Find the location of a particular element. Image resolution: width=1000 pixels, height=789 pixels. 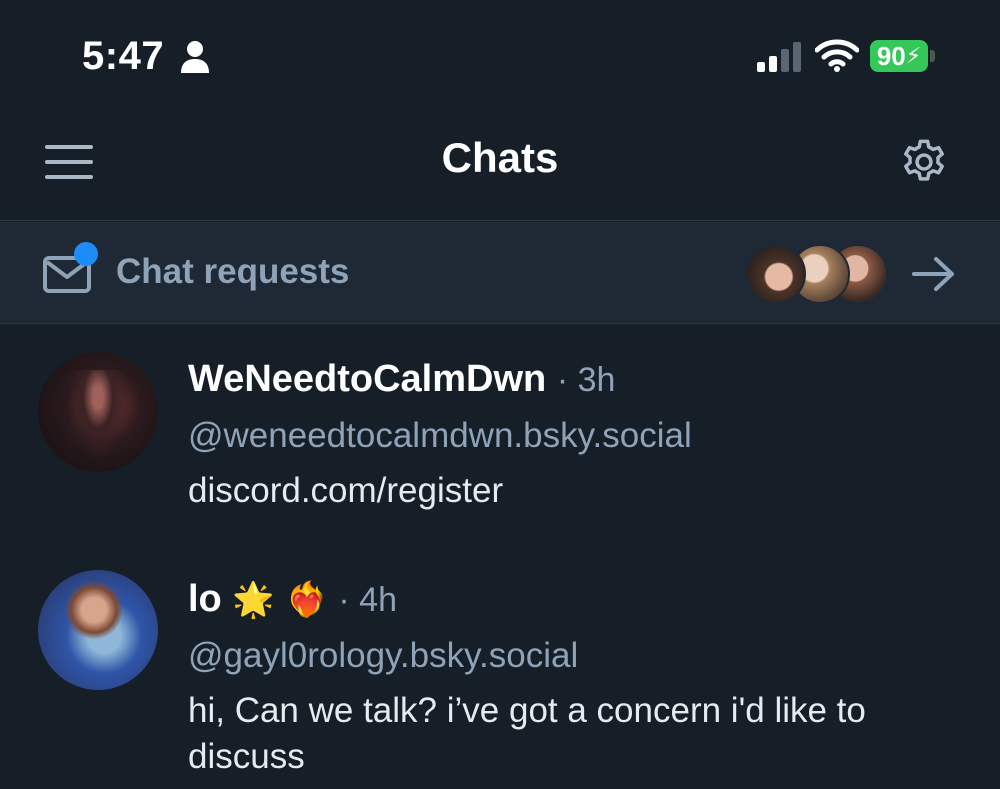

status-time: 5:47 is located at coordinates (123, 56).